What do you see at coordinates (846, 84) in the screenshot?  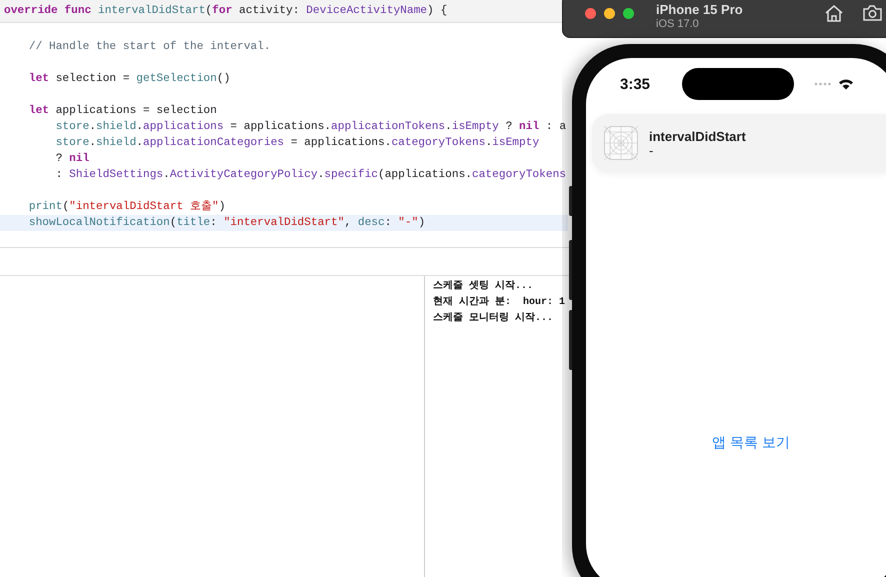 I see `wifi-icon` at bounding box center [846, 84].